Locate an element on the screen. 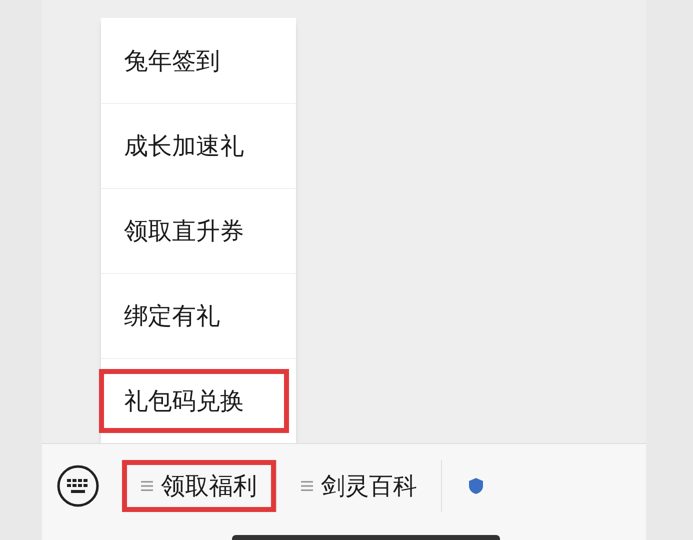 This screenshot has width=693, height=540. shield-icon is located at coordinates (476, 486).